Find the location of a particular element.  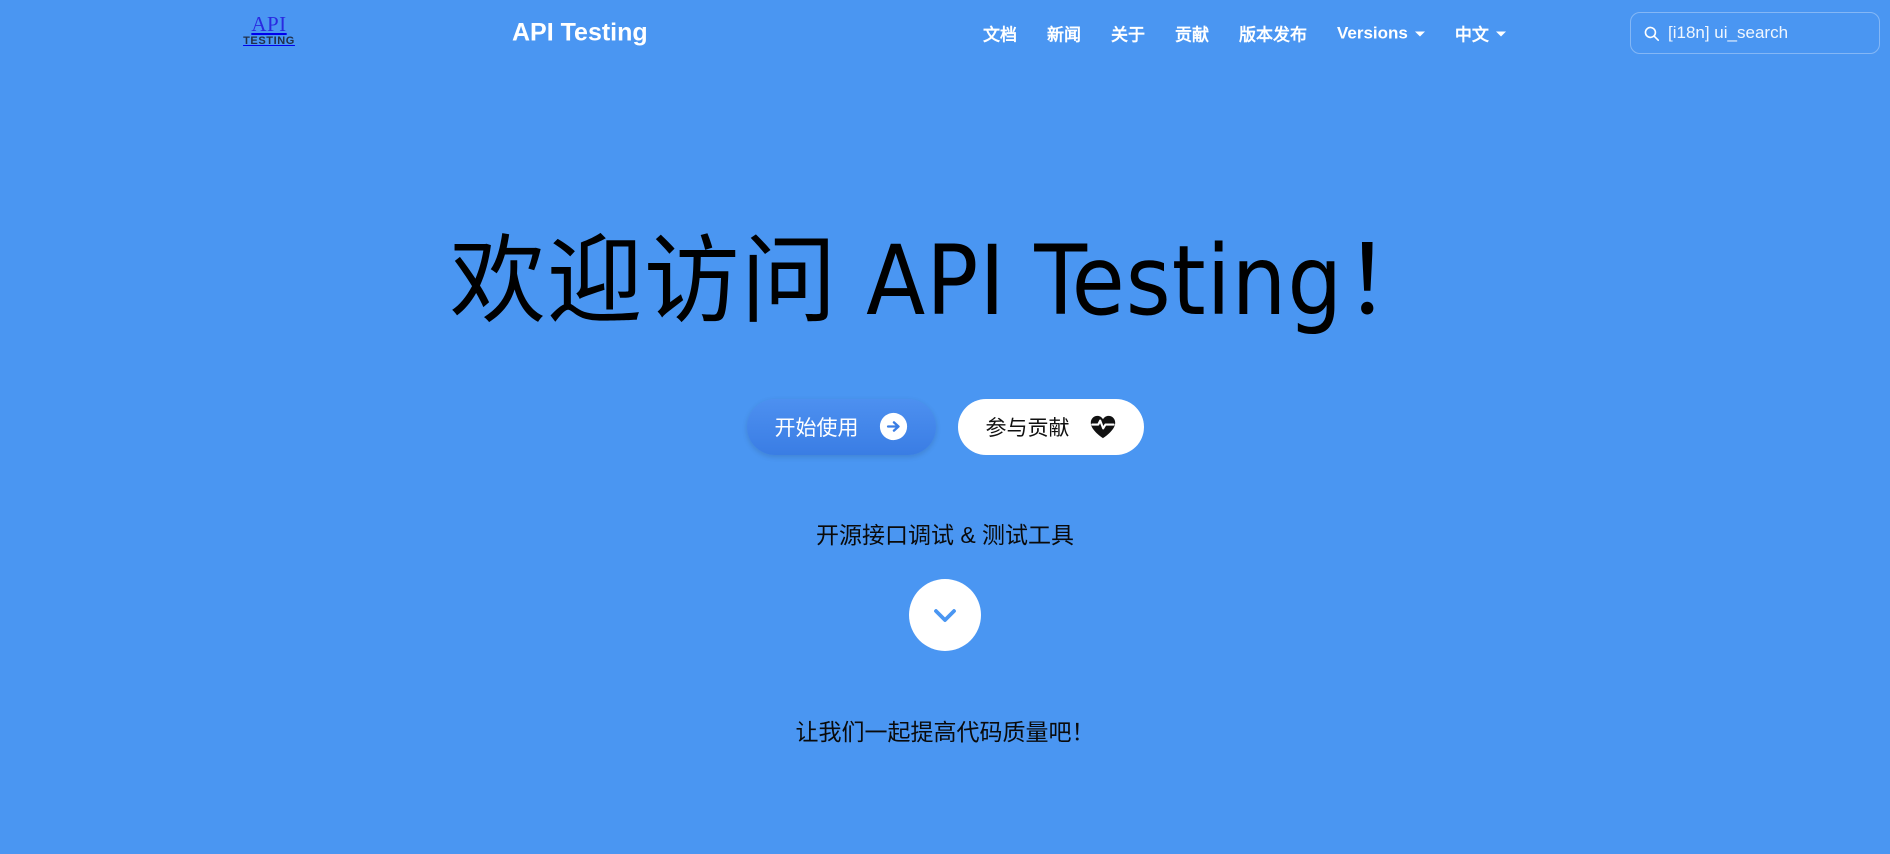

nav-item-docs: 文档 is located at coordinates (1000, 33).